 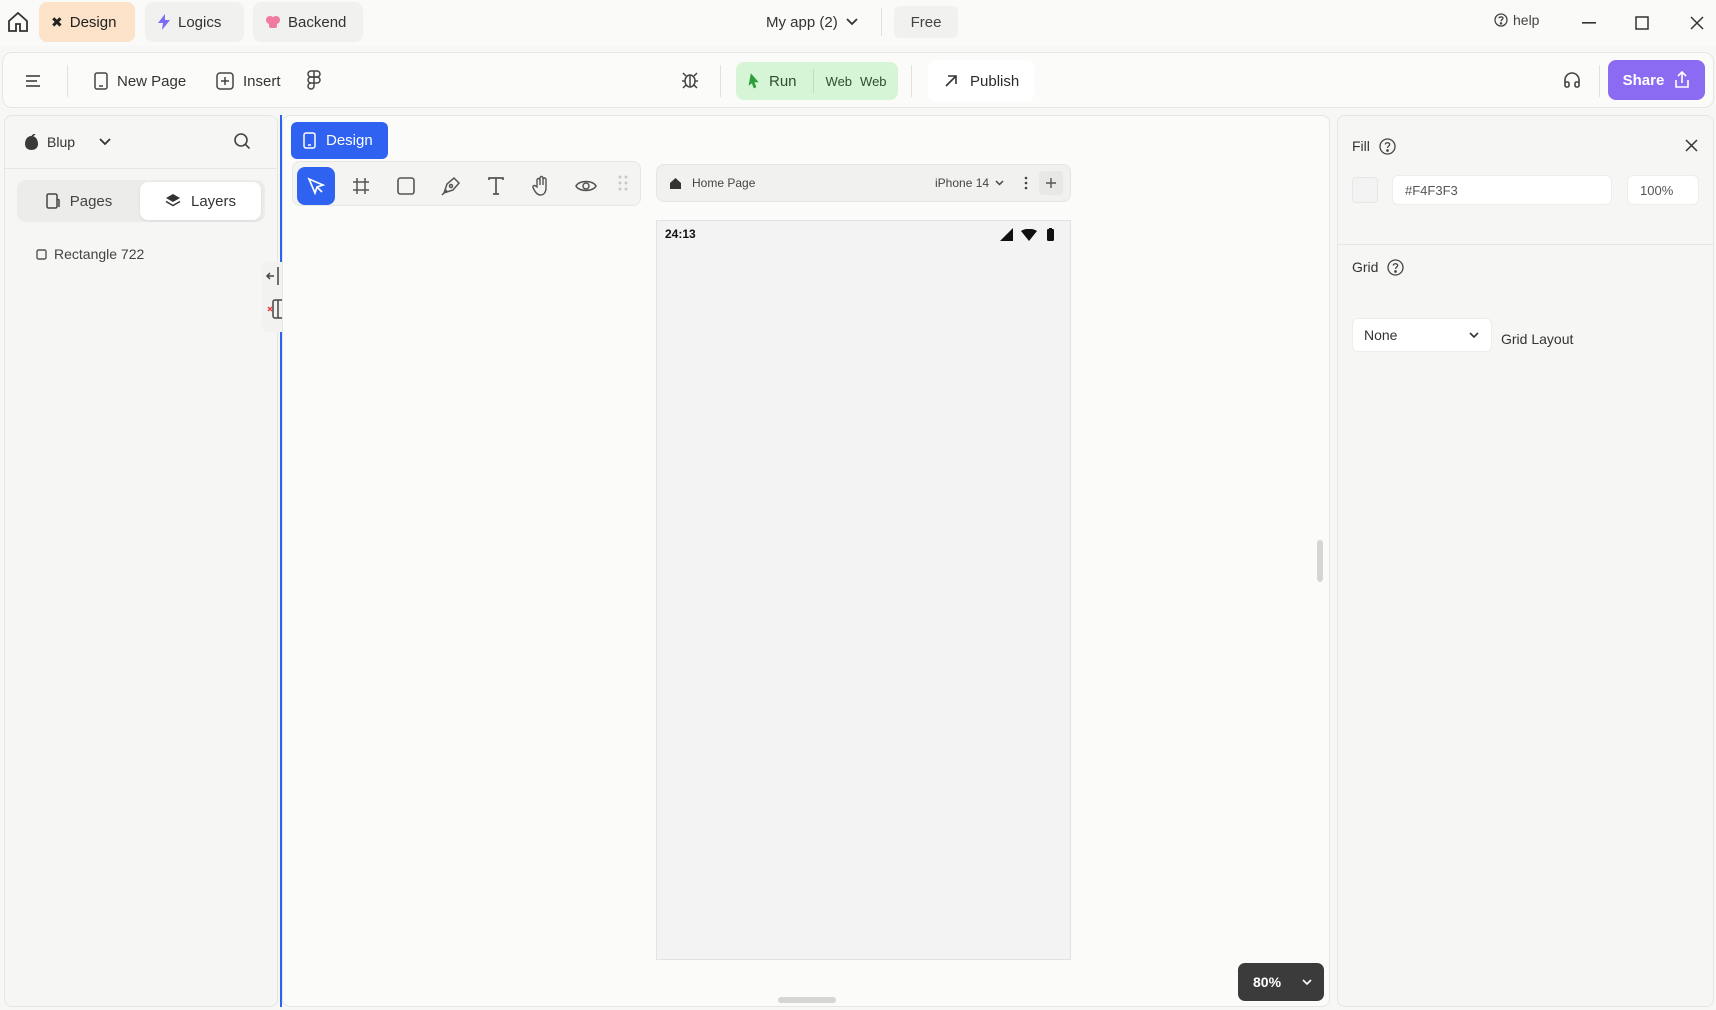 What do you see at coordinates (962, 183) in the screenshot?
I see `device-name: iPhone 14` at bounding box center [962, 183].